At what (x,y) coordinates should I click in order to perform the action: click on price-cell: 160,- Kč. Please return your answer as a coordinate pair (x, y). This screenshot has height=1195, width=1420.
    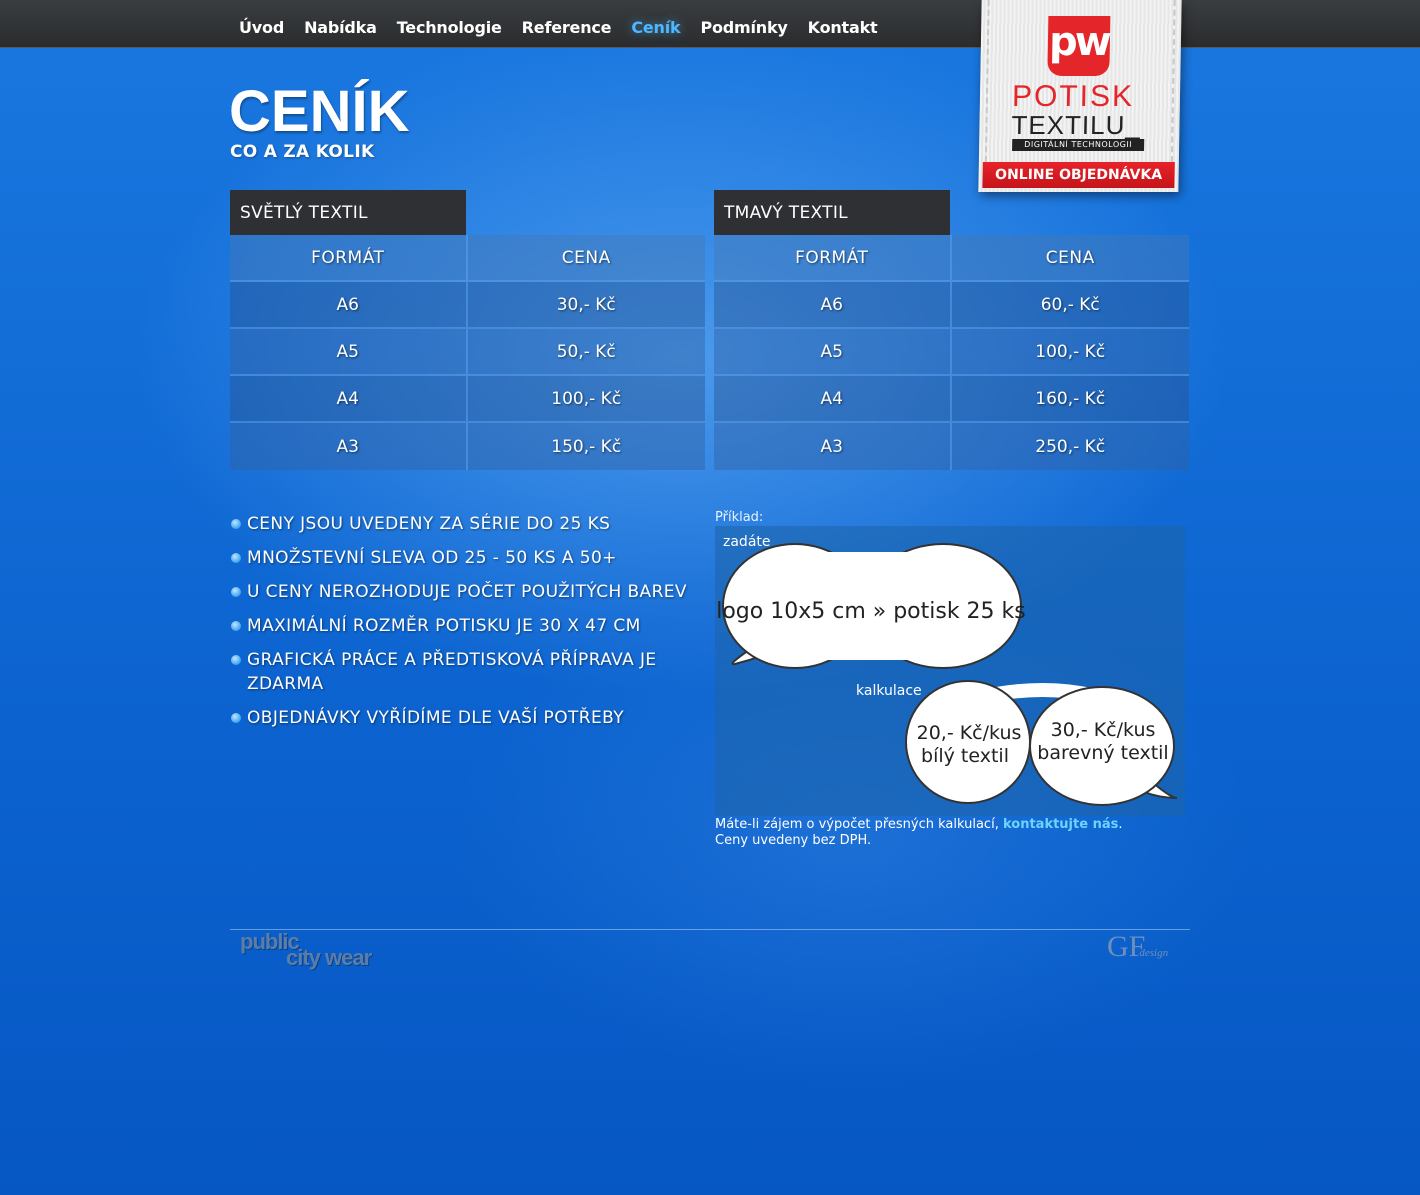
    Looking at the image, I should click on (1070, 399).